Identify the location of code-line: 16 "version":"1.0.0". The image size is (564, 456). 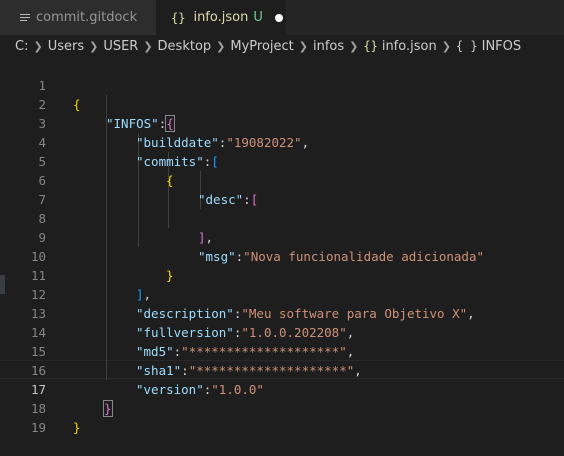
(282, 369).